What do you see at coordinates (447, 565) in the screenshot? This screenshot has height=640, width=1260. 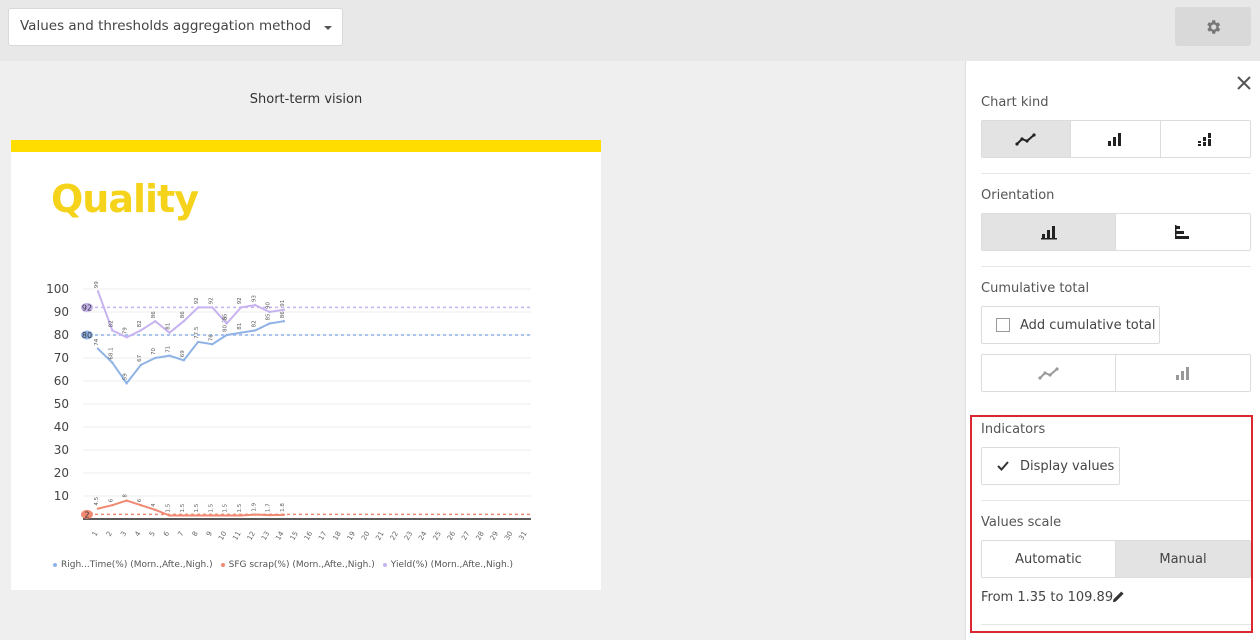 I see `legend-item: Yield(%) (Morn.,Afte.,Nigh.)` at bounding box center [447, 565].